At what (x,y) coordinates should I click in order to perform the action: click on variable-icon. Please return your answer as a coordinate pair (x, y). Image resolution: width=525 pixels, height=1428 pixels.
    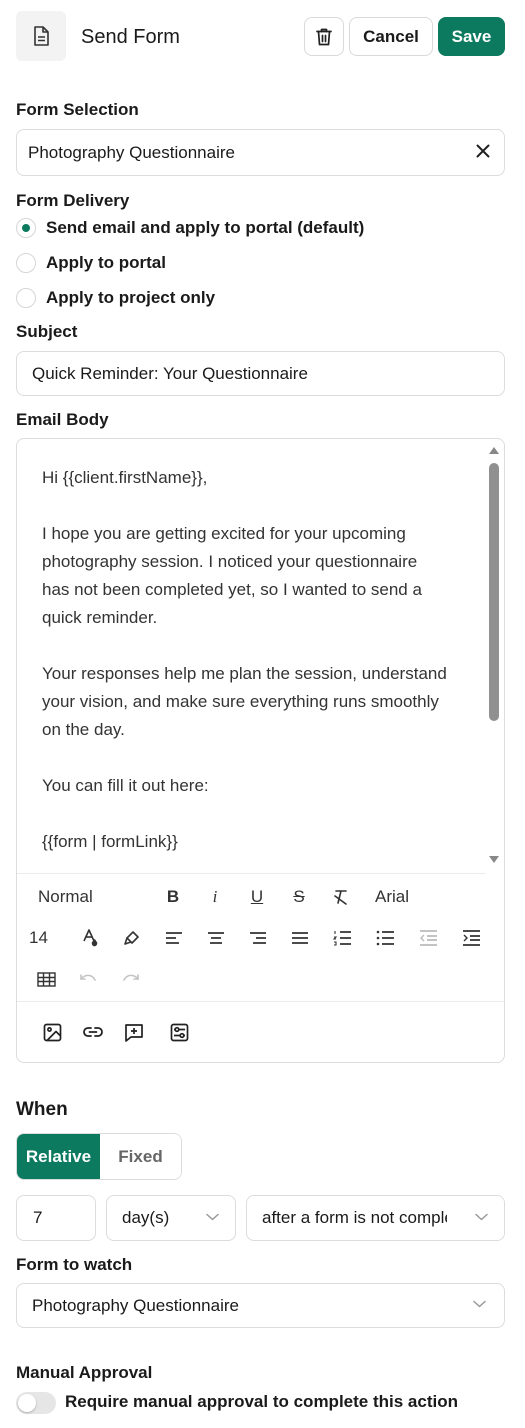
    Looking at the image, I should click on (179, 1032).